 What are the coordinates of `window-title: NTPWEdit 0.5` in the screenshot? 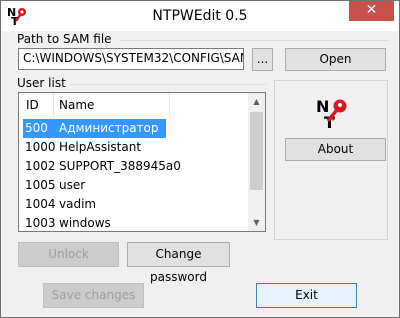 It's located at (200, 16).